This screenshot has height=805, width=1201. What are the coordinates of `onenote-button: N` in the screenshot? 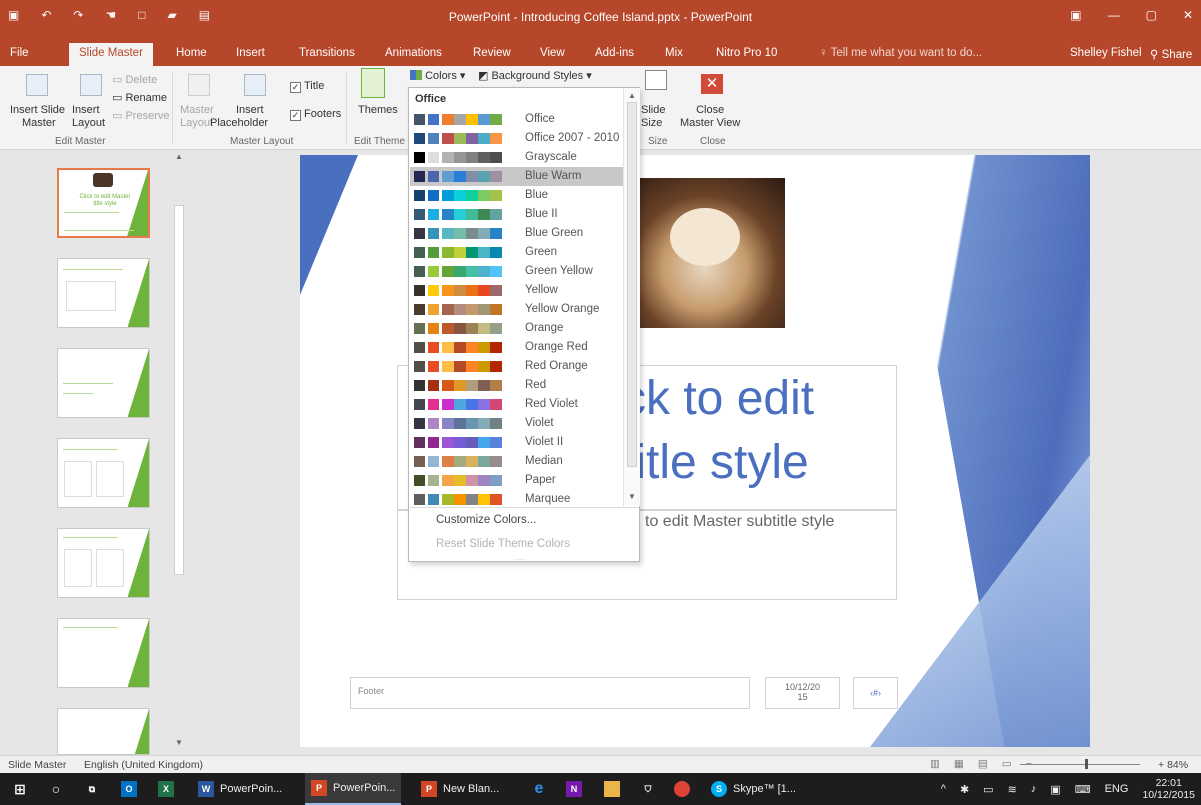 It's located at (574, 789).